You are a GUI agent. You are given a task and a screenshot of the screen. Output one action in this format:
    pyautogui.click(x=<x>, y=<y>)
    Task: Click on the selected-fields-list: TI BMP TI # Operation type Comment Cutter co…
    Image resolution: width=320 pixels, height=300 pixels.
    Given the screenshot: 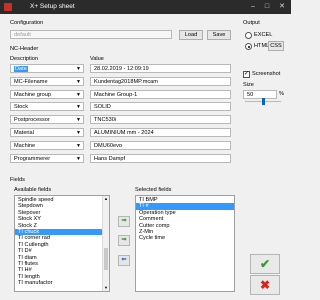 What is the action you would take?
    pyautogui.click(x=185, y=243)
    